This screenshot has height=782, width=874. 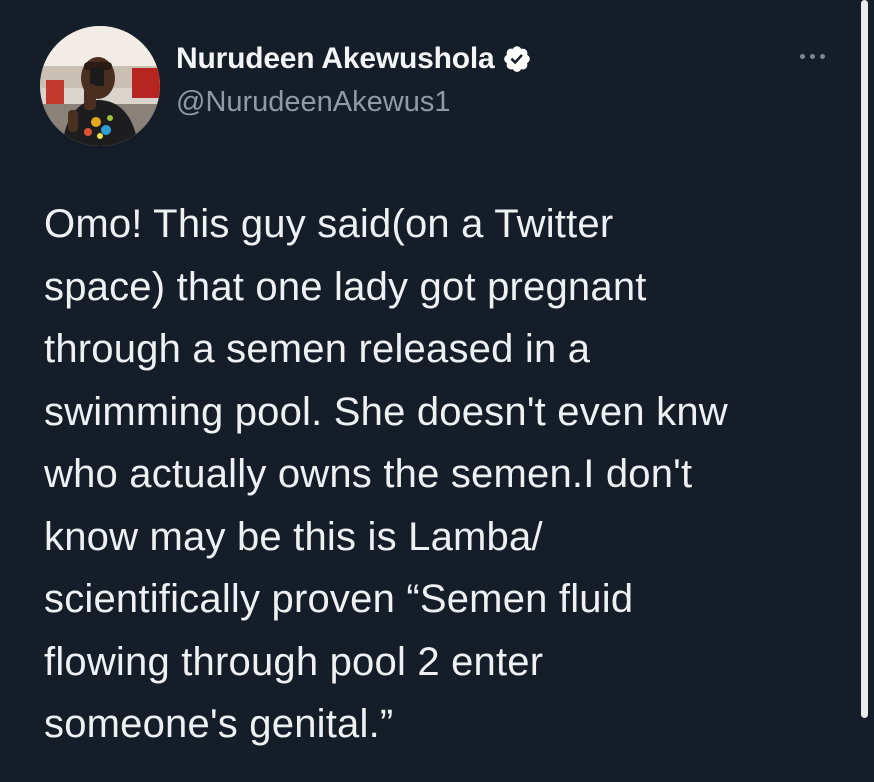 What do you see at coordinates (802, 56) in the screenshot?
I see `more-horizontal-icon` at bounding box center [802, 56].